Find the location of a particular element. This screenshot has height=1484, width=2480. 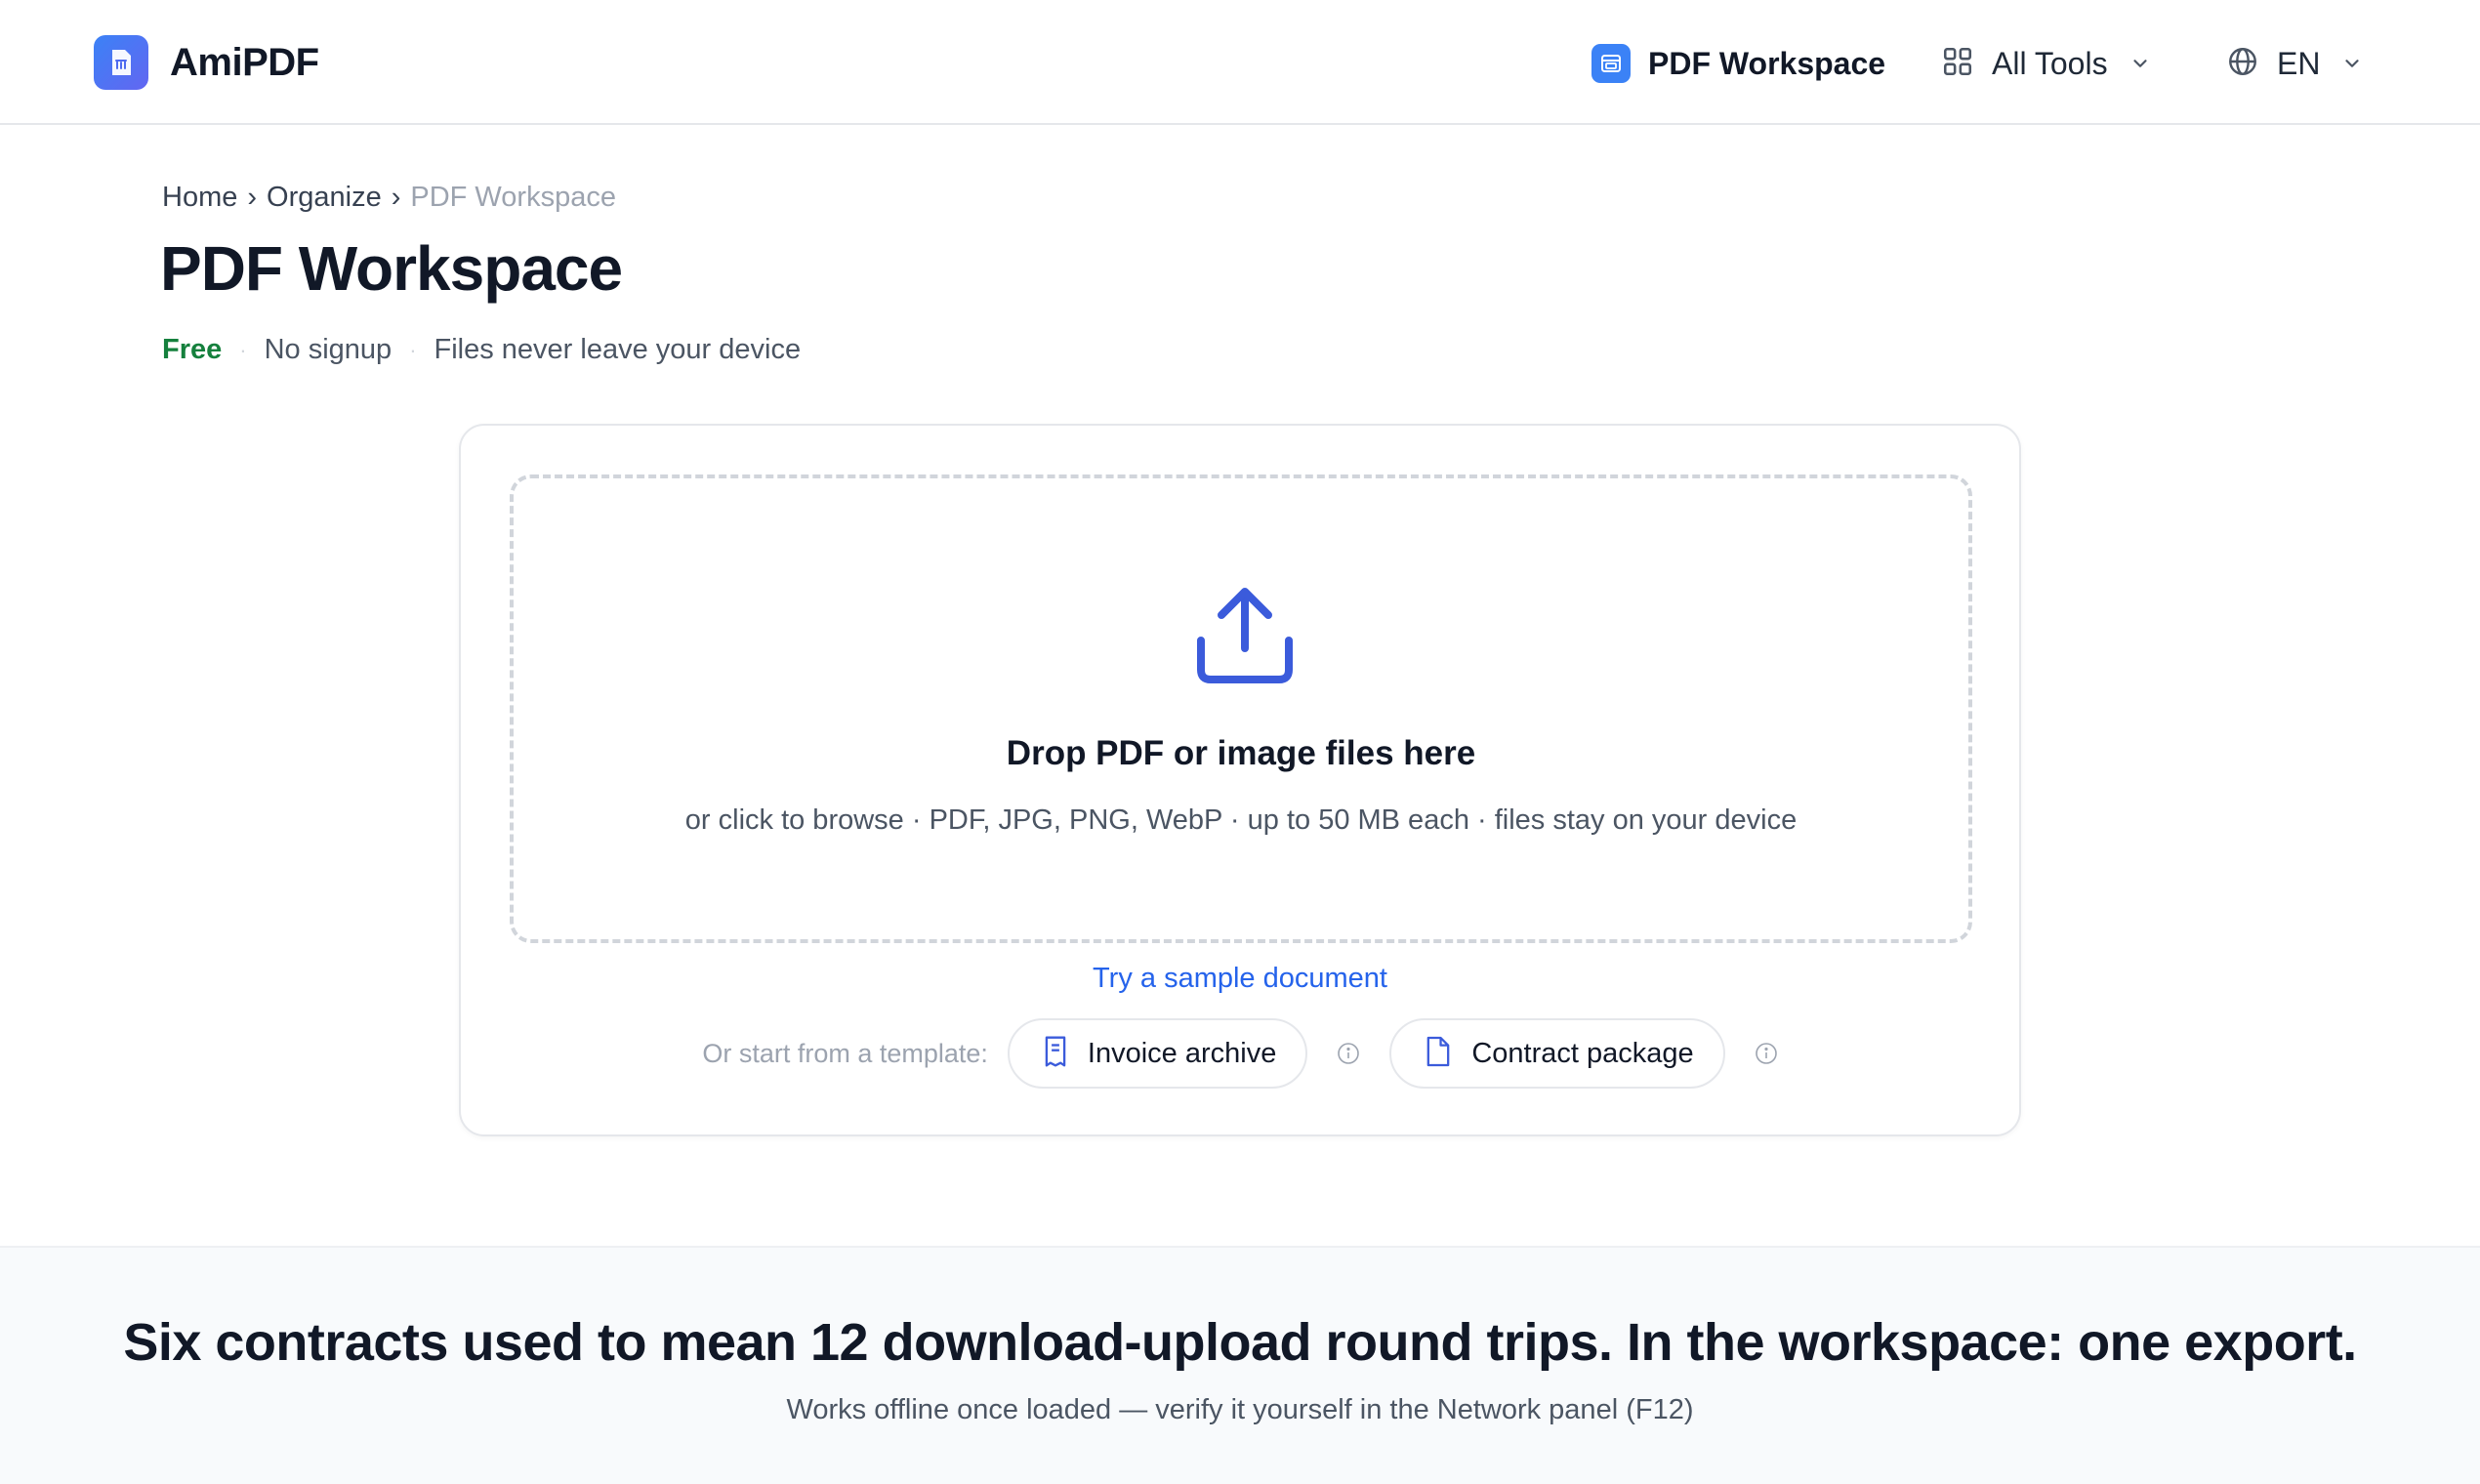

top-header: AmiPDF PDF Workspace All Tools EN is located at coordinates (1240, 63).